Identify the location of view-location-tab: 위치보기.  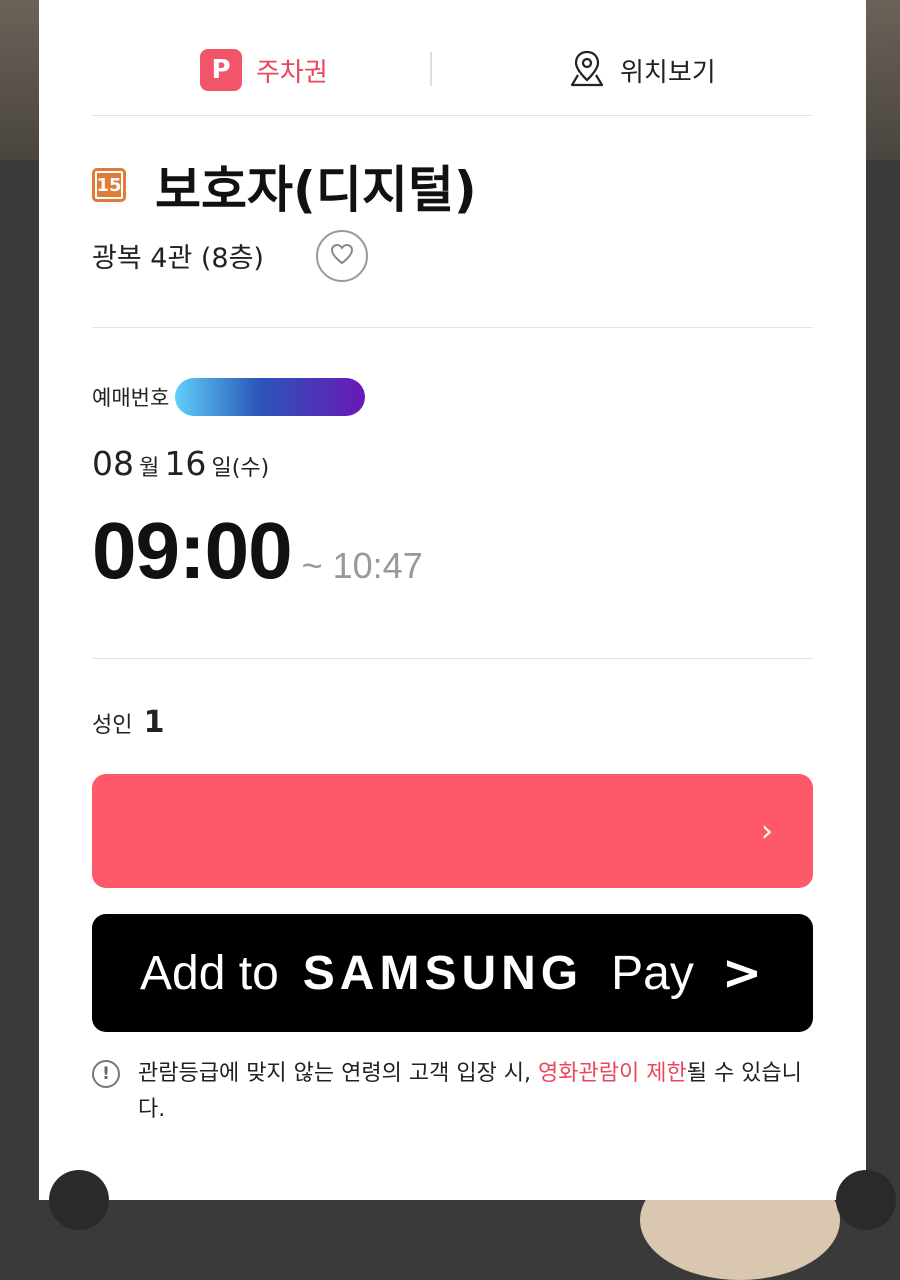
(642, 70).